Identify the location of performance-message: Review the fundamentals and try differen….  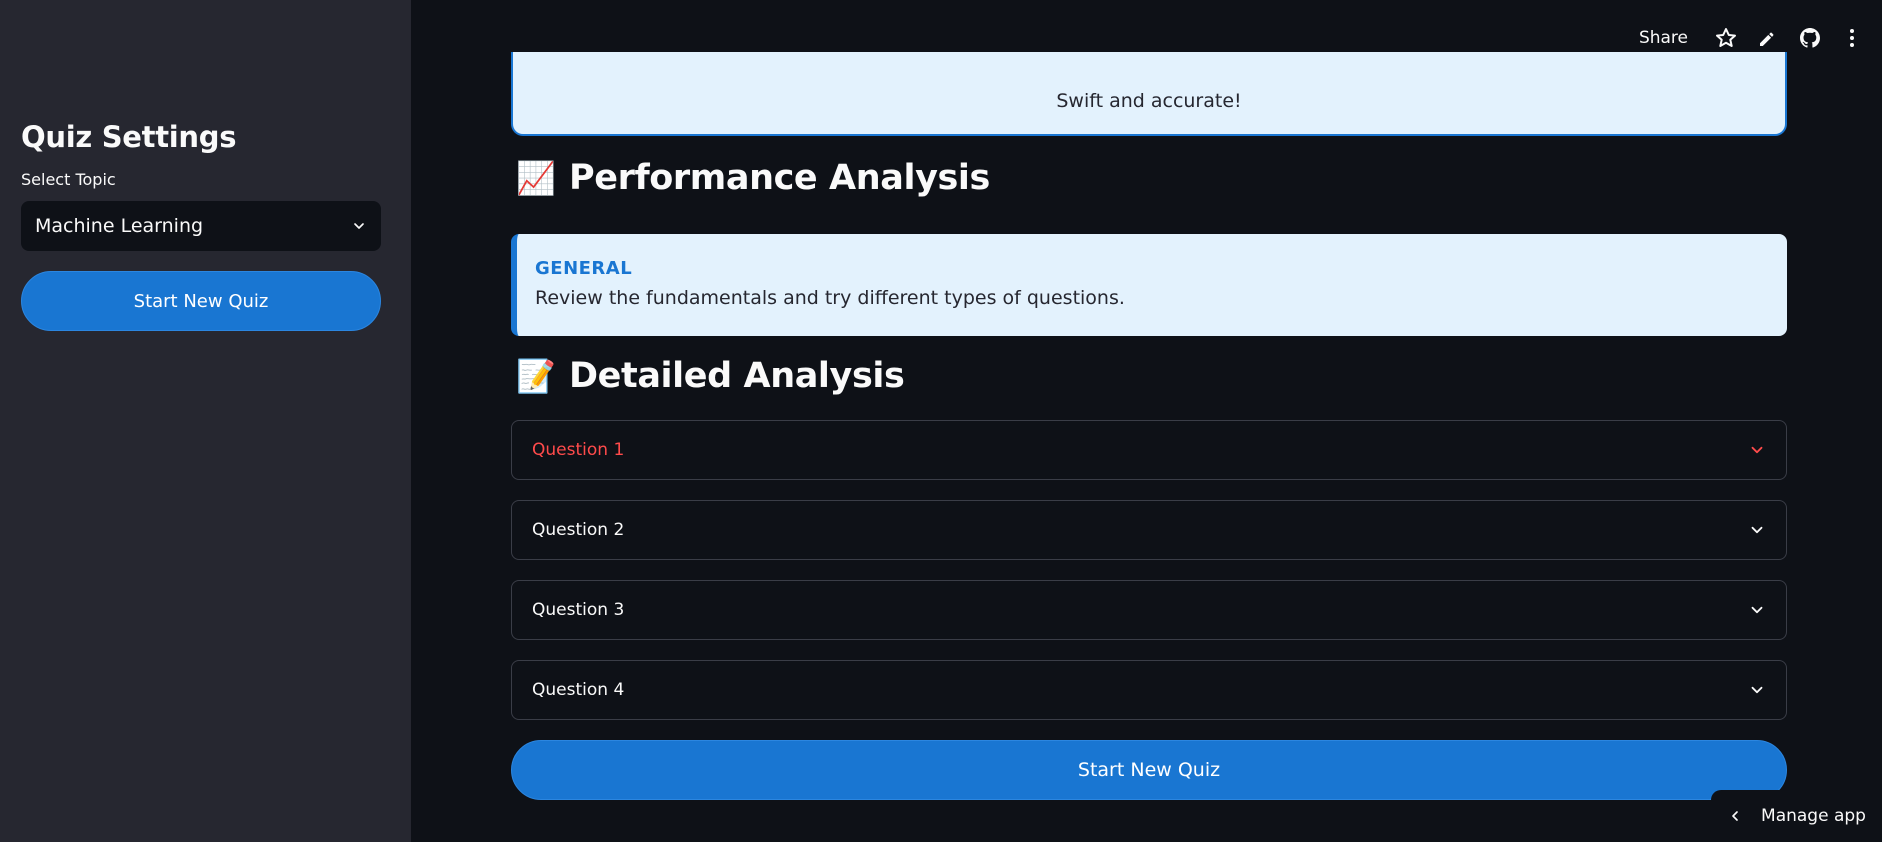
(830, 298).